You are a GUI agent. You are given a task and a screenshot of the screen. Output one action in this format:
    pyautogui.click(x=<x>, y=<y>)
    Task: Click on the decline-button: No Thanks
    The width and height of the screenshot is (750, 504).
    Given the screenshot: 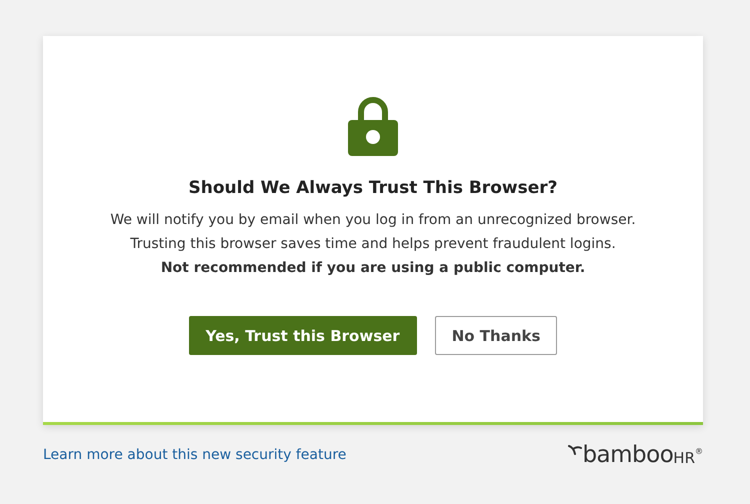 What is the action you would take?
    pyautogui.click(x=496, y=335)
    